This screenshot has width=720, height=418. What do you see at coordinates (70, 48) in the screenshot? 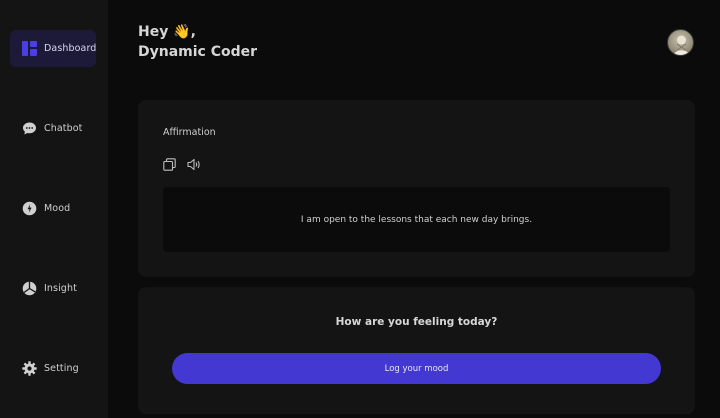
I see `sidebar-item-label: Dashboard` at bounding box center [70, 48].